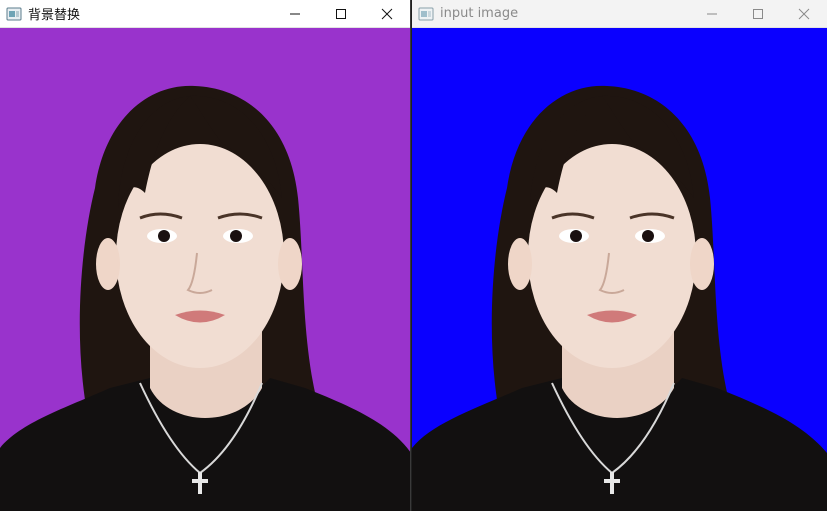 The width and height of the screenshot is (827, 511). I want to click on window-title: input image, so click(479, 13).